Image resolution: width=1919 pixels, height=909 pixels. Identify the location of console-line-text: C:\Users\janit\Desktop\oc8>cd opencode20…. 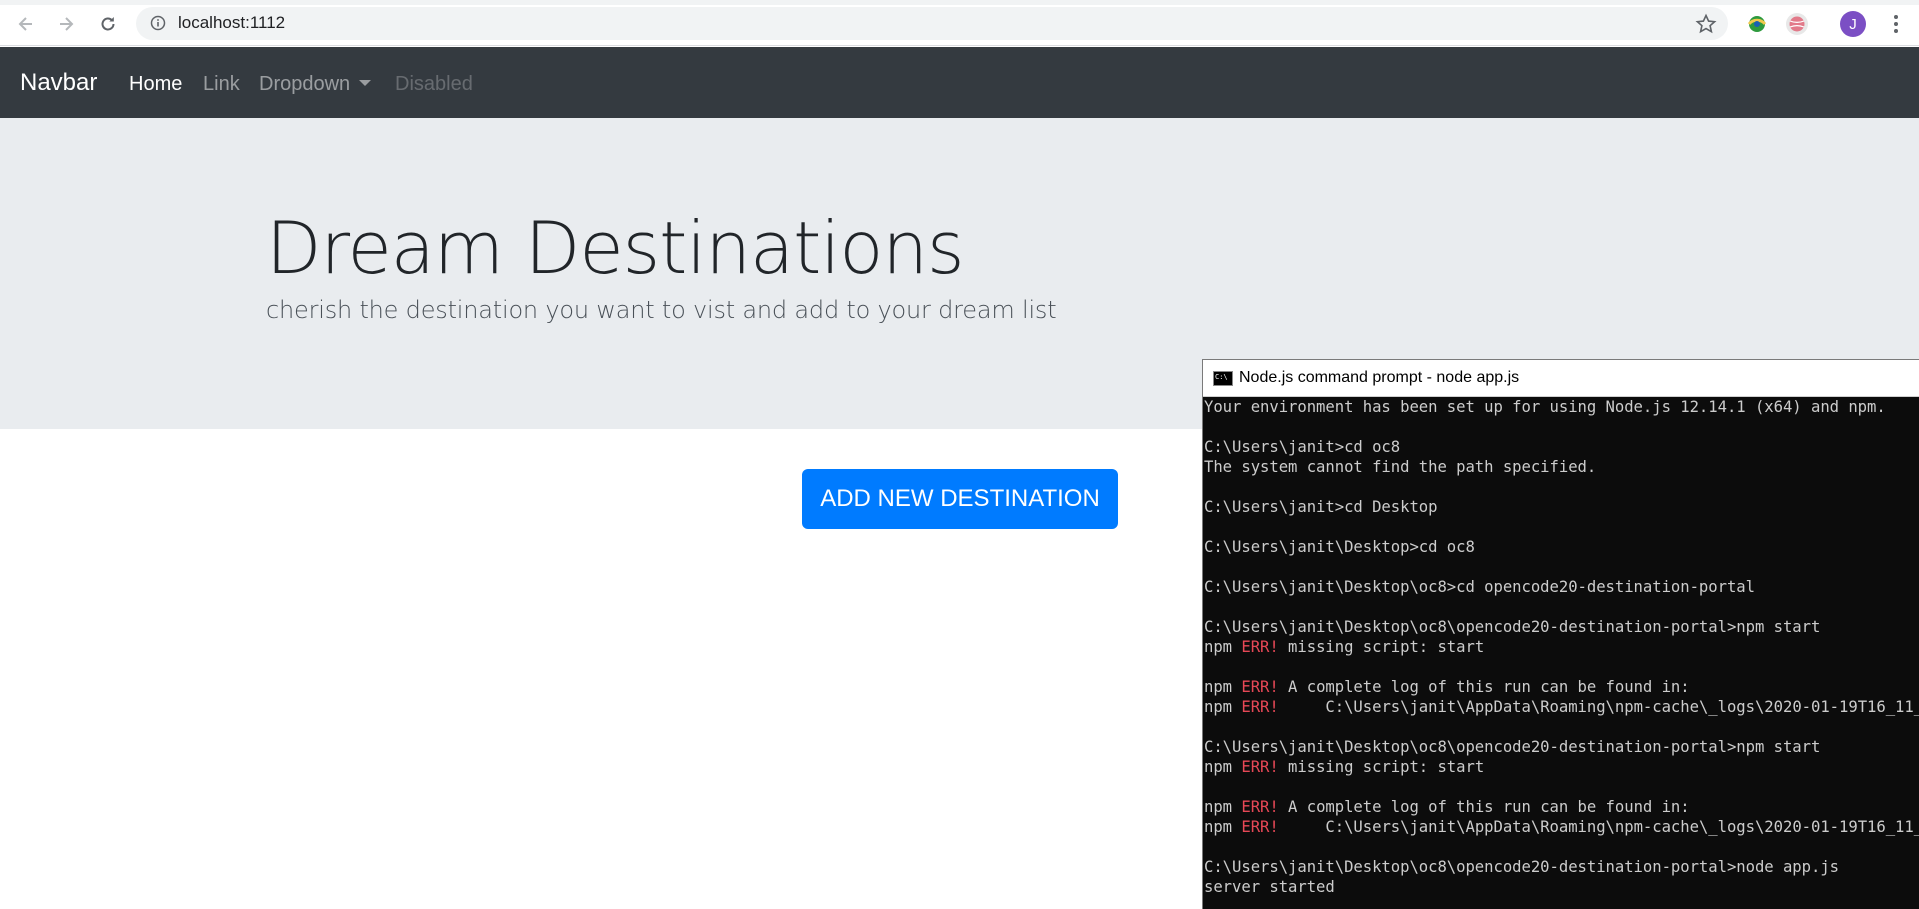
(1479, 587).